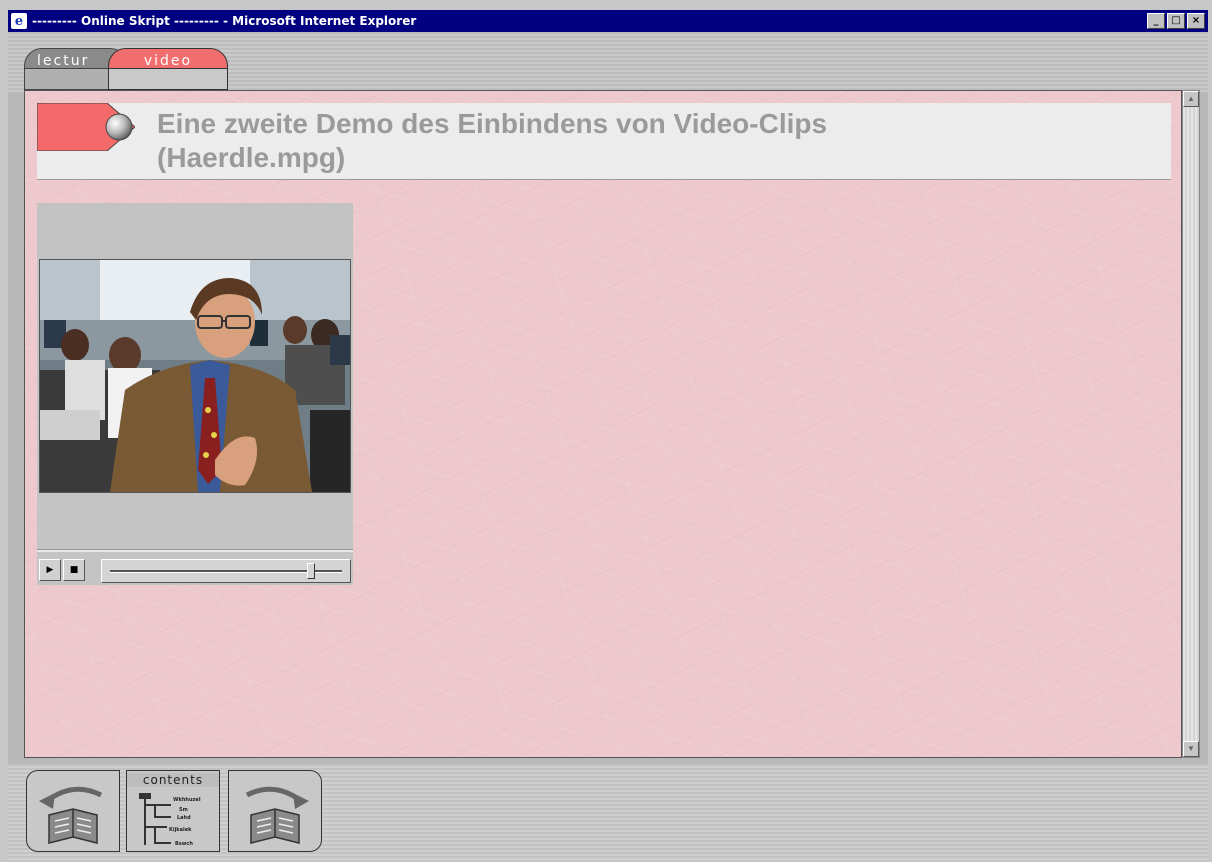 Image resolution: width=1212 pixels, height=862 pixels. I want to click on scroll-down-button: ▼, so click(1191, 749).